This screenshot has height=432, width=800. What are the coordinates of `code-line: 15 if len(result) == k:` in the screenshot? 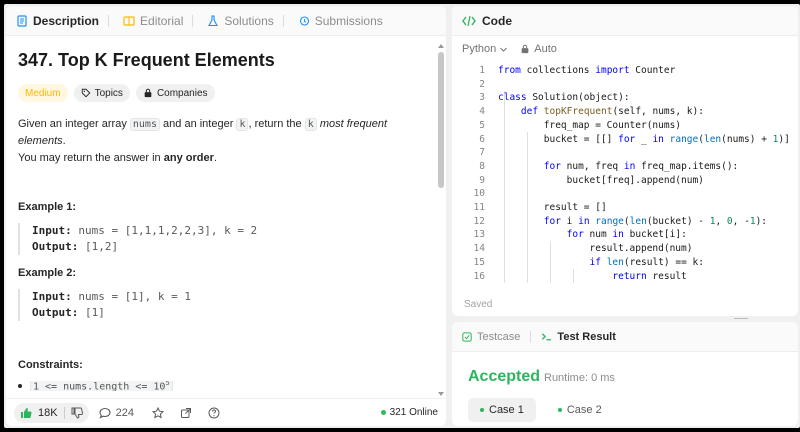 It's located at (625, 263).